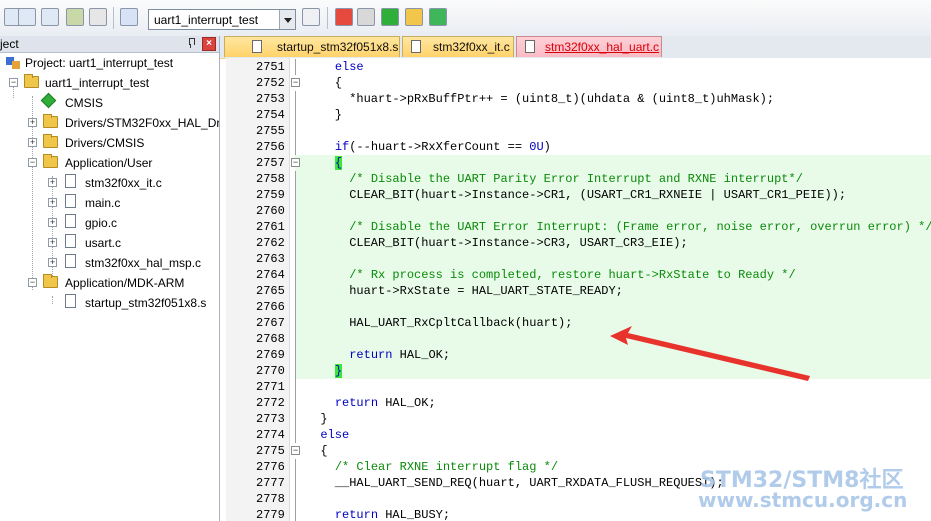 Image resolution: width=931 pixels, height=521 pixels. I want to click on translate-icon, so click(75, 17).